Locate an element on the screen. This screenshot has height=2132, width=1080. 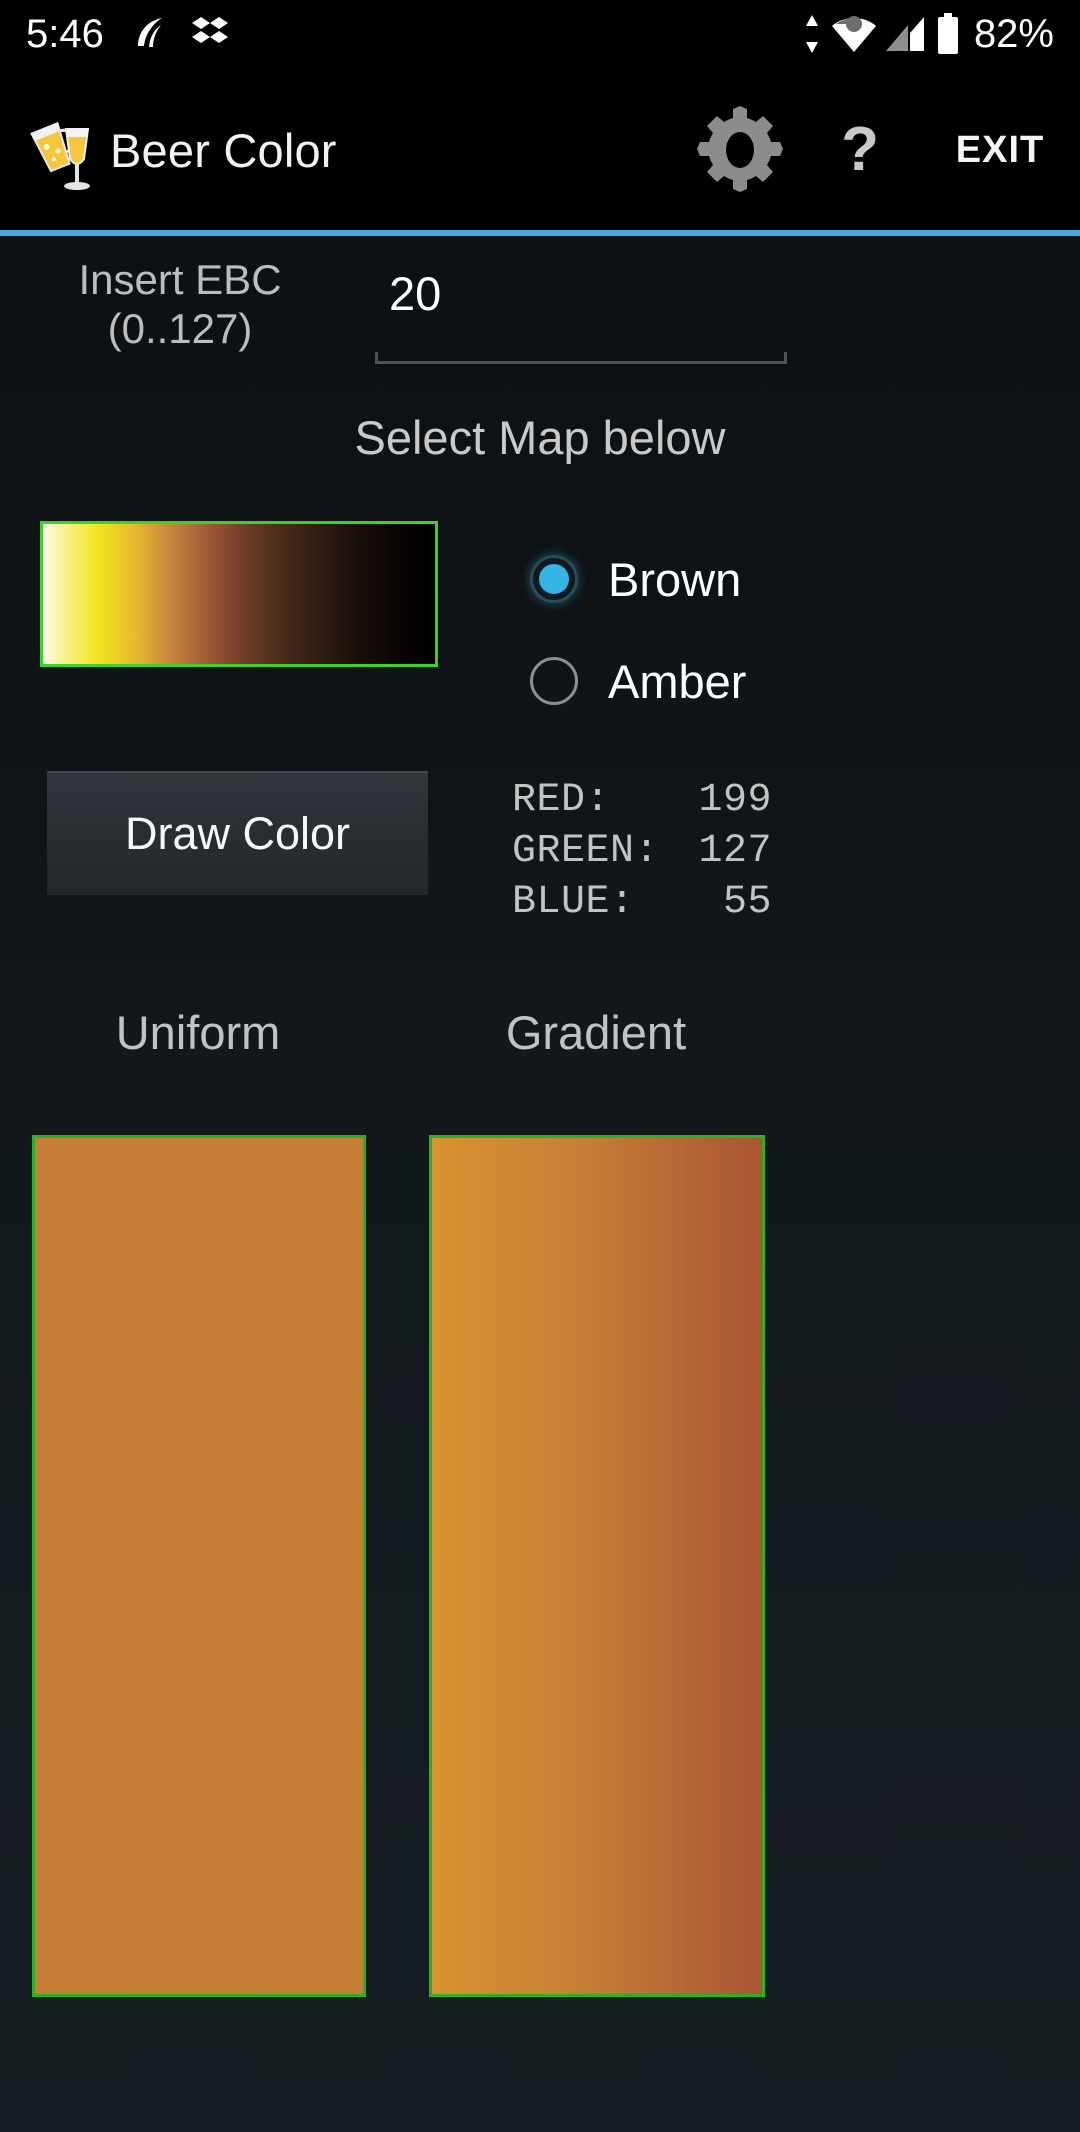
exit-button: EXIT is located at coordinates (1000, 150).